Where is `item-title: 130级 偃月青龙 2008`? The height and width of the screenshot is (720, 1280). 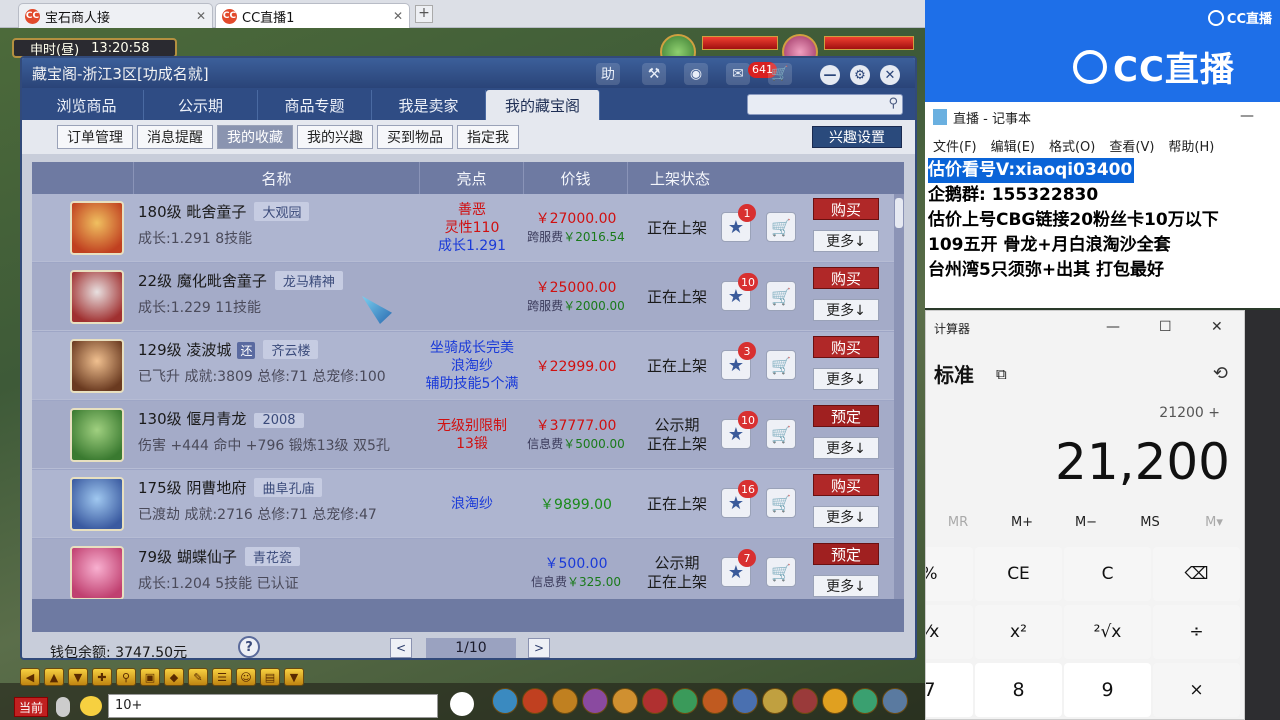
item-title: 130级 偃月青龙 2008 is located at coordinates (221, 418).